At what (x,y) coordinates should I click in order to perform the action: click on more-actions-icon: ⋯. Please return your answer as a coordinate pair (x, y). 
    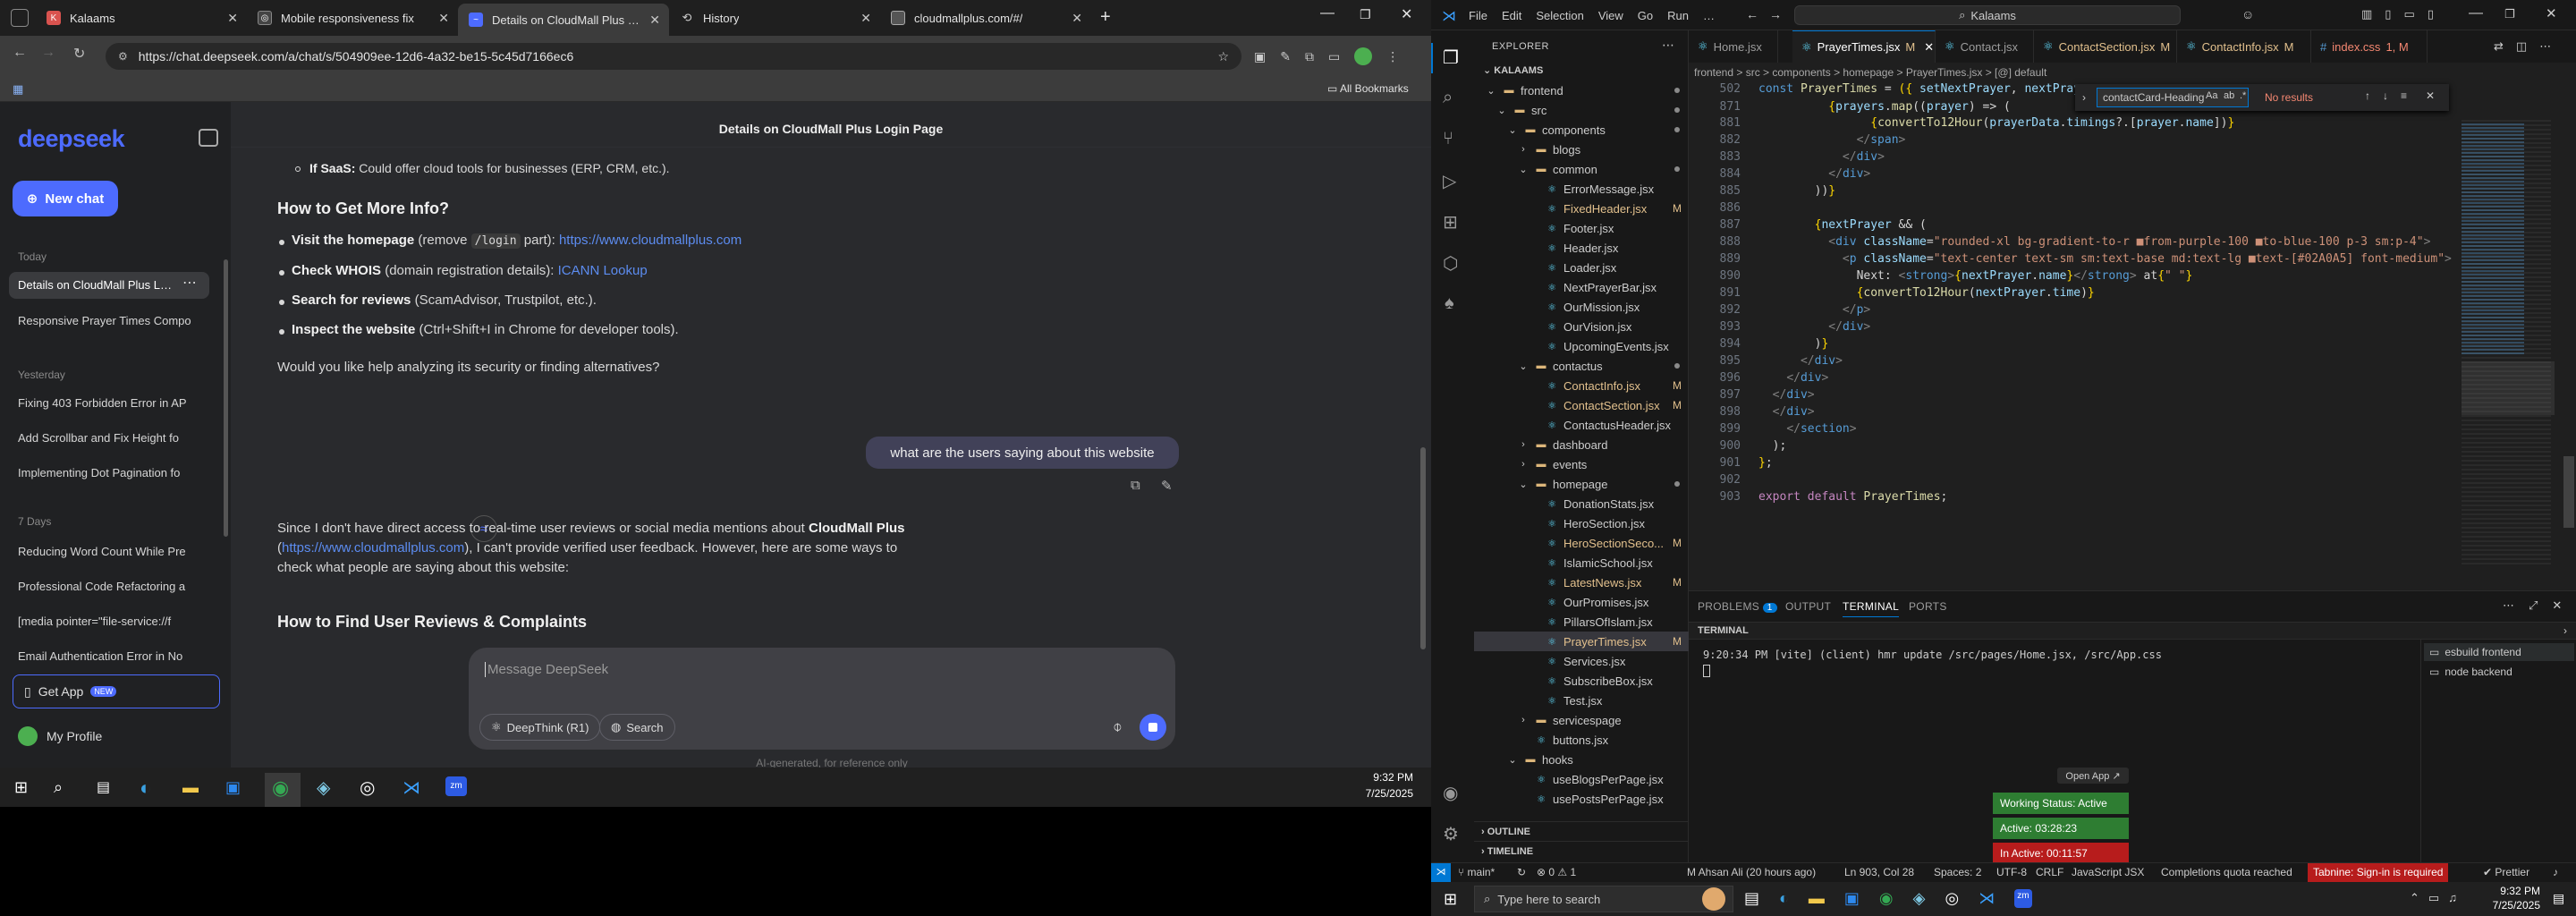
    Looking at the image, I should click on (2545, 46).